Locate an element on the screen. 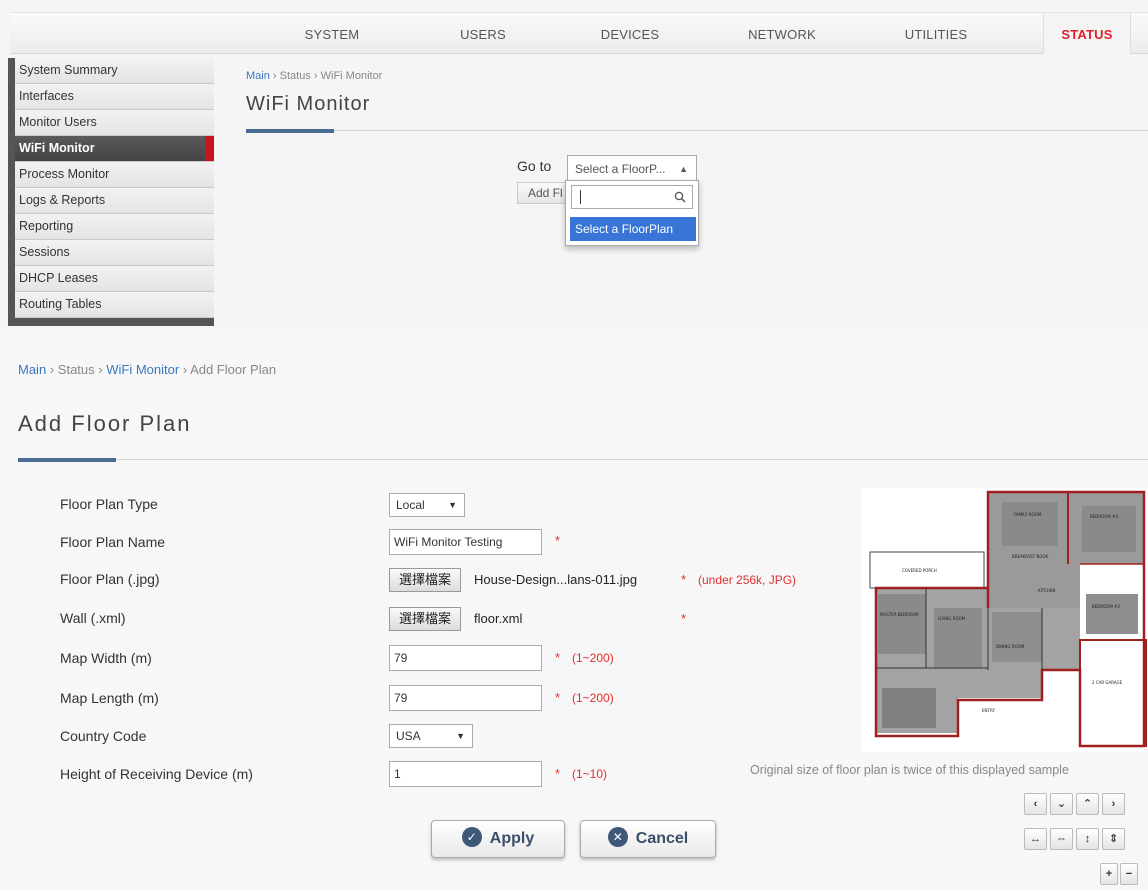 This screenshot has width=1148, height=890. nav-tab-utilities: UTILITIES is located at coordinates (936, 33).